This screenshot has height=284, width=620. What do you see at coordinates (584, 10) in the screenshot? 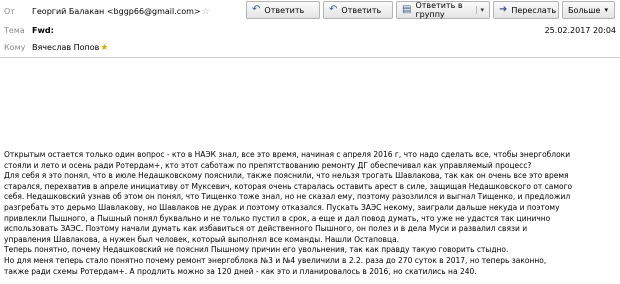
I see `more-button-label: Больше` at bounding box center [584, 10].